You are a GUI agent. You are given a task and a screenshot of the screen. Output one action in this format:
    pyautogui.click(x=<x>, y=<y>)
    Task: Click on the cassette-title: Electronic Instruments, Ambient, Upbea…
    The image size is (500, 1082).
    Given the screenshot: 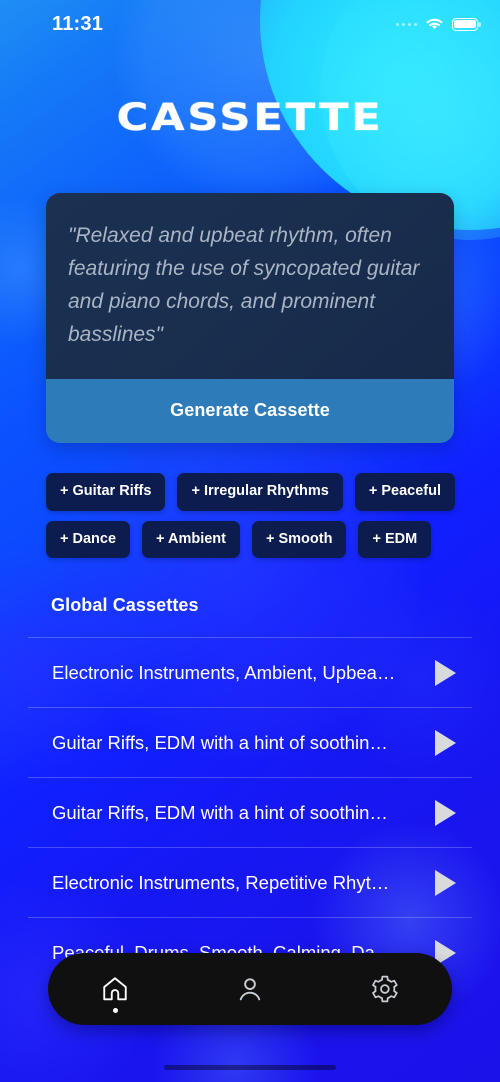 What is the action you would take?
    pyautogui.click(x=224, y=672)
    